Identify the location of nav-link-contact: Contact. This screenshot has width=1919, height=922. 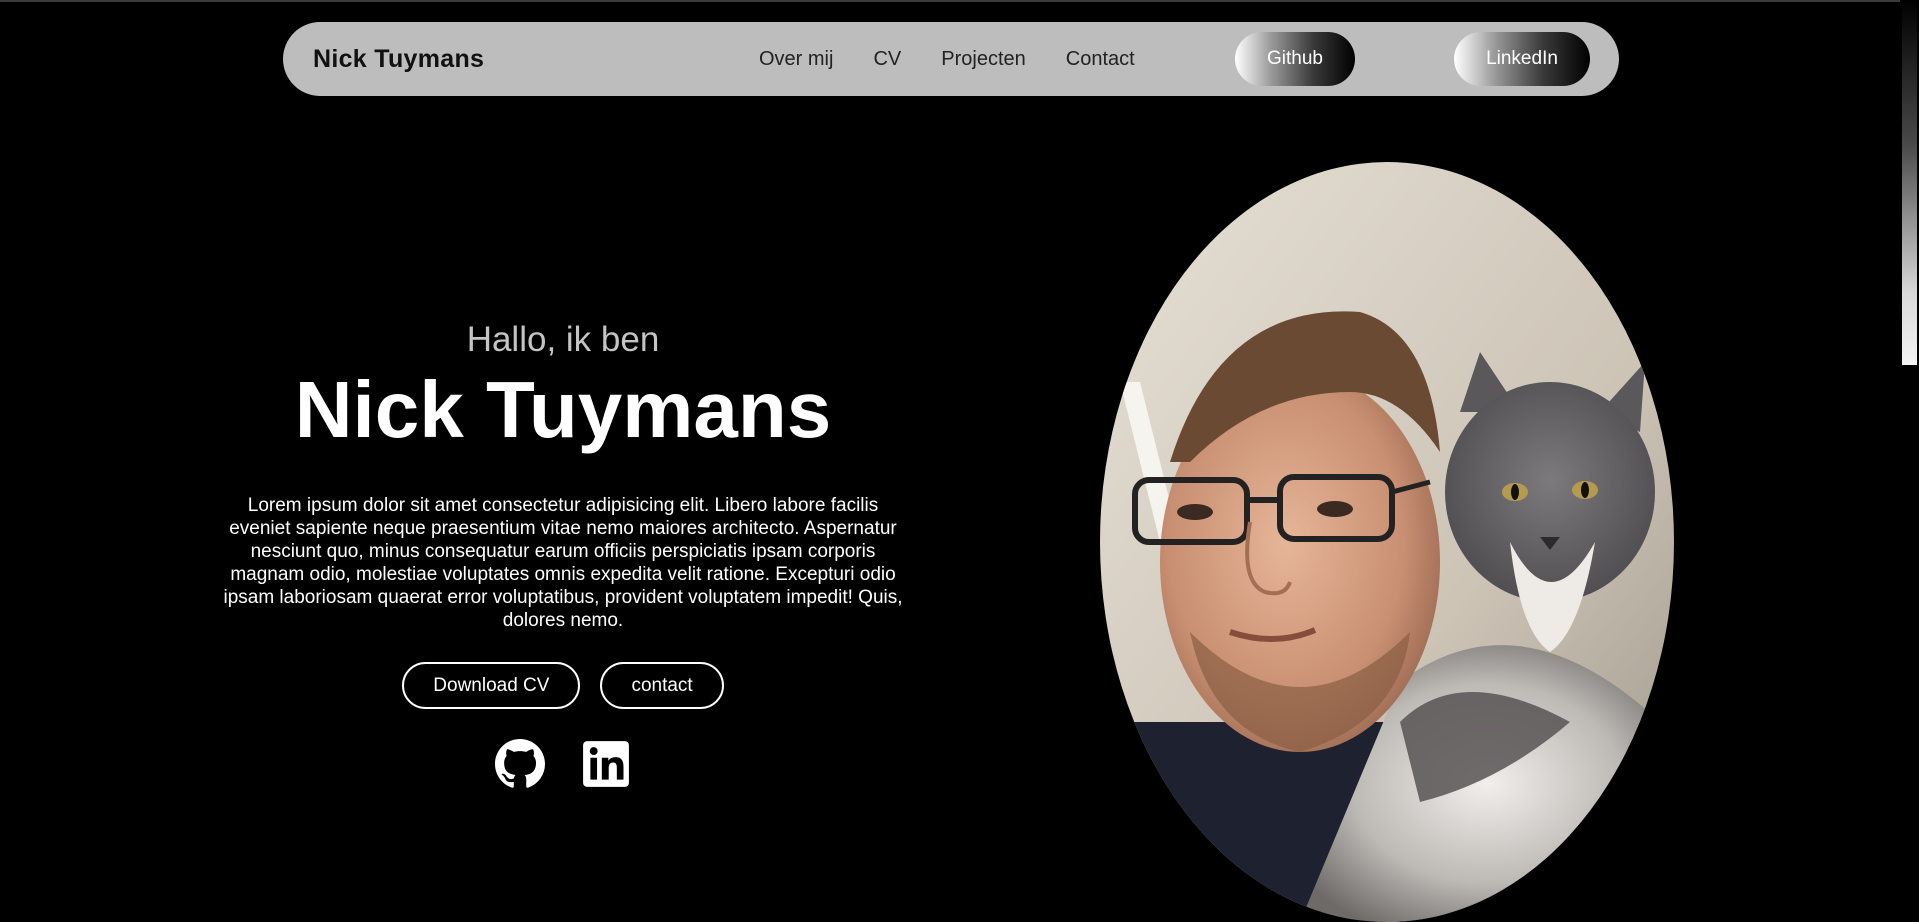
(1100, 59).